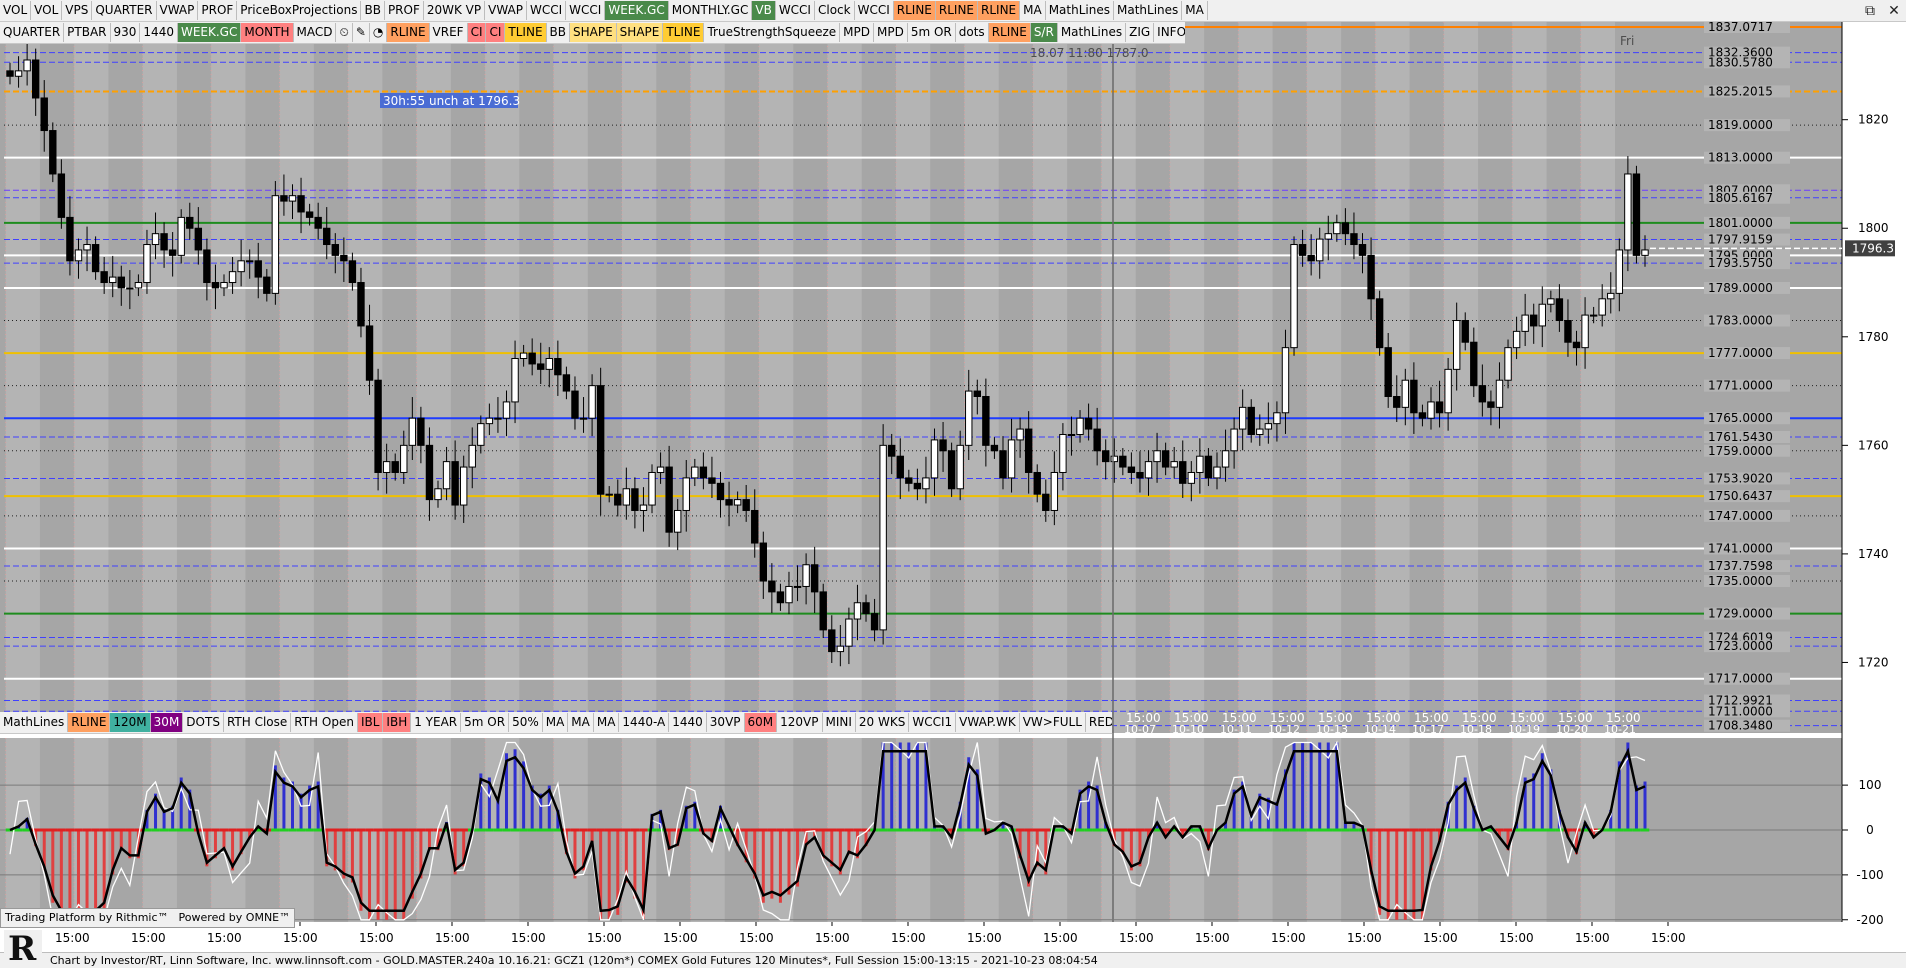 The height and width of the screenshot is (970, 1906). What do you see at coordinates (883, 722) in the screenshot?
I see `toolbar-button: 20 WKS` at bounding box center [883, 722].